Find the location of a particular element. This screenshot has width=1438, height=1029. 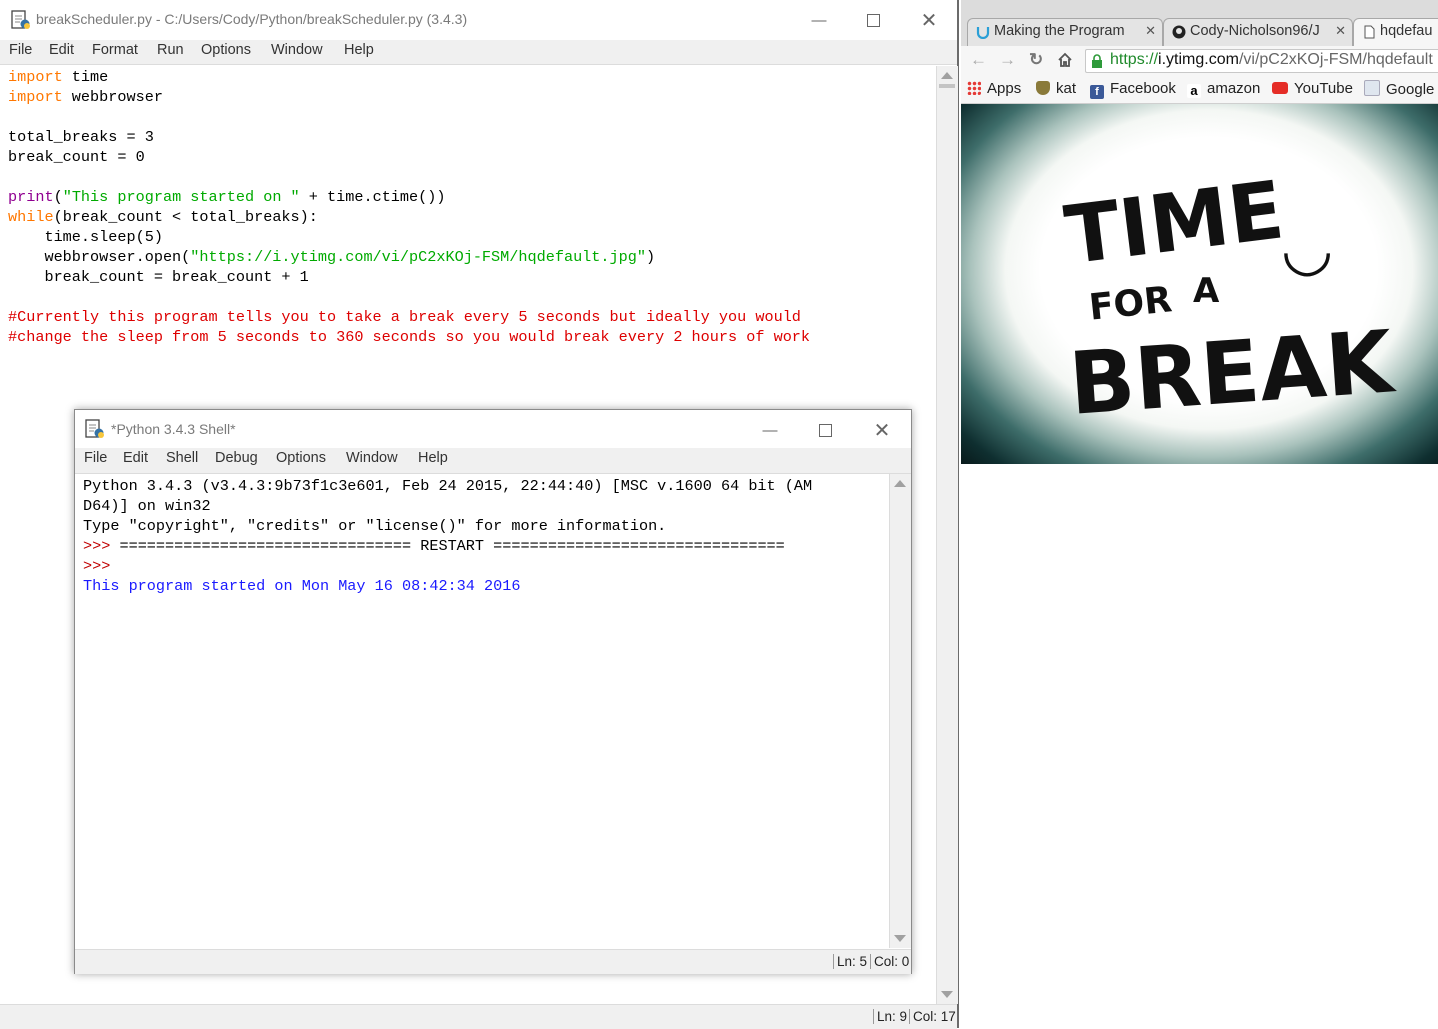

bookmark-google: Google is located at coordinates (1399, 89).